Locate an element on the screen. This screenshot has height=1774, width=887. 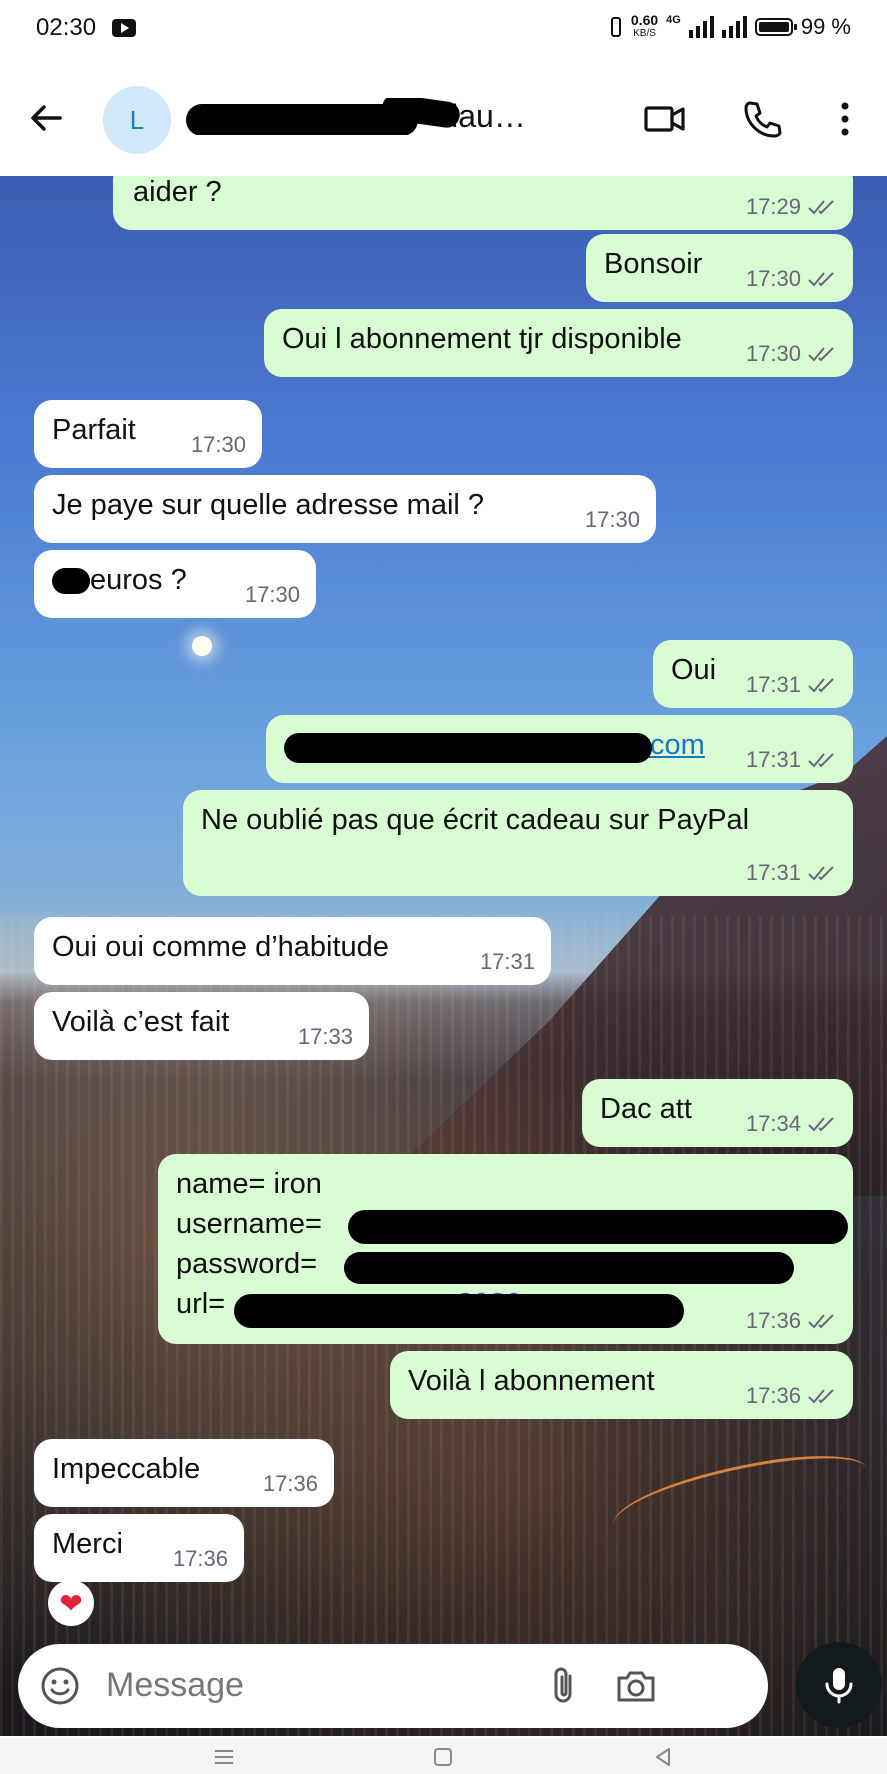
message-incoming: Merci 17:36 is located at coordinates (139, 1548).